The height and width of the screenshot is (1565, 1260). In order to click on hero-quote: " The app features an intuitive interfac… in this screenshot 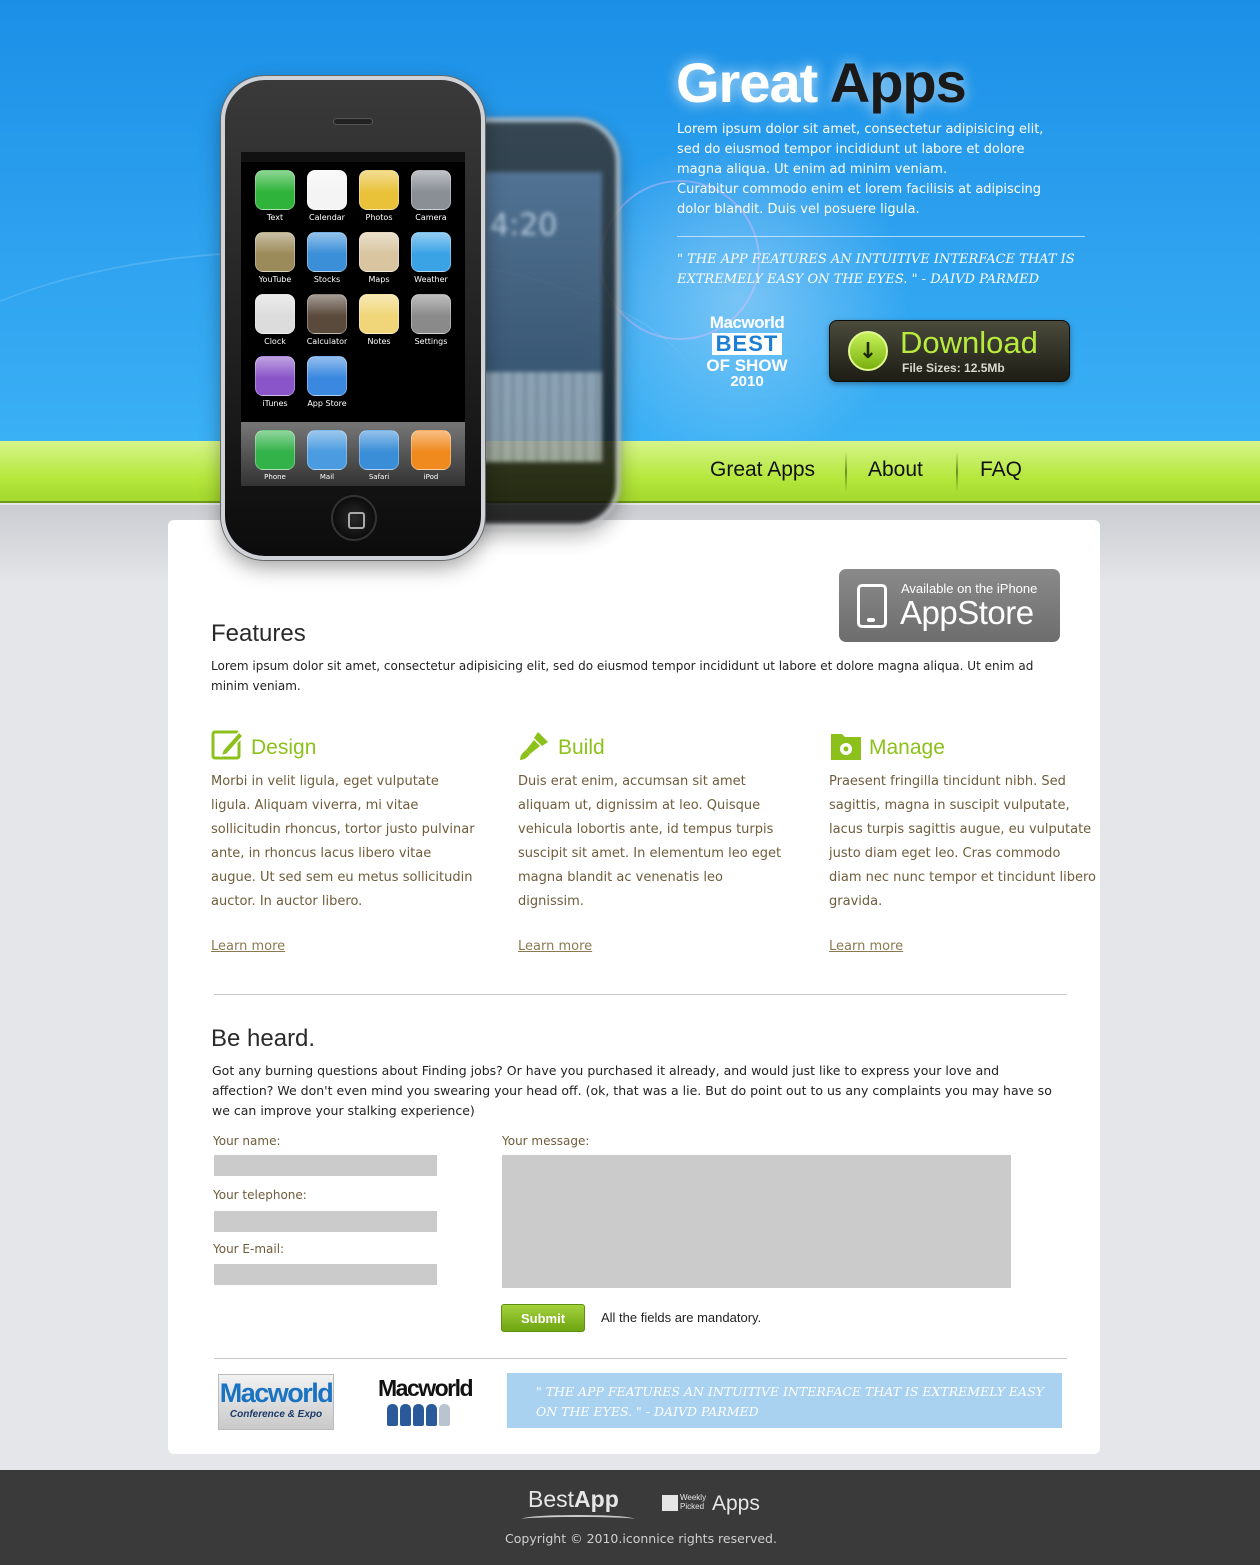, I will do `click(876, 269)`.